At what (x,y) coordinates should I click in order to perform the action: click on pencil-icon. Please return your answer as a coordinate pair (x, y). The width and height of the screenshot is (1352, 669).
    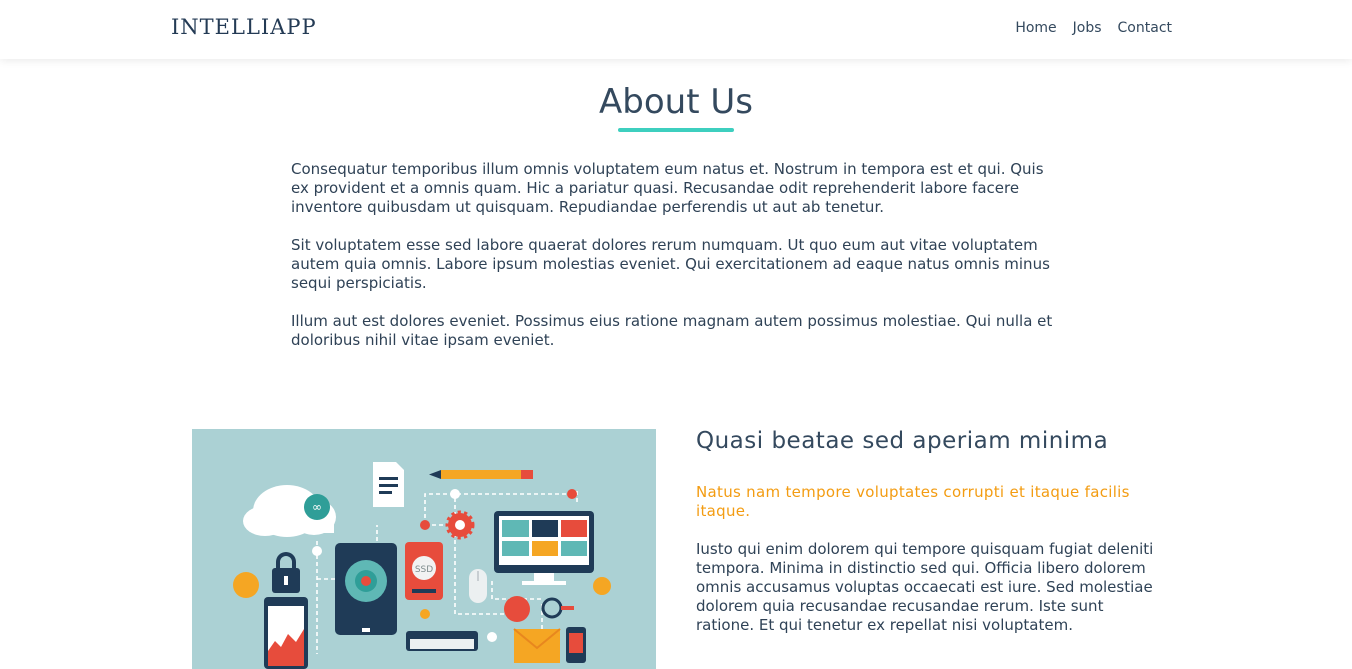
    Looking at the image, I should click on (481, 474).